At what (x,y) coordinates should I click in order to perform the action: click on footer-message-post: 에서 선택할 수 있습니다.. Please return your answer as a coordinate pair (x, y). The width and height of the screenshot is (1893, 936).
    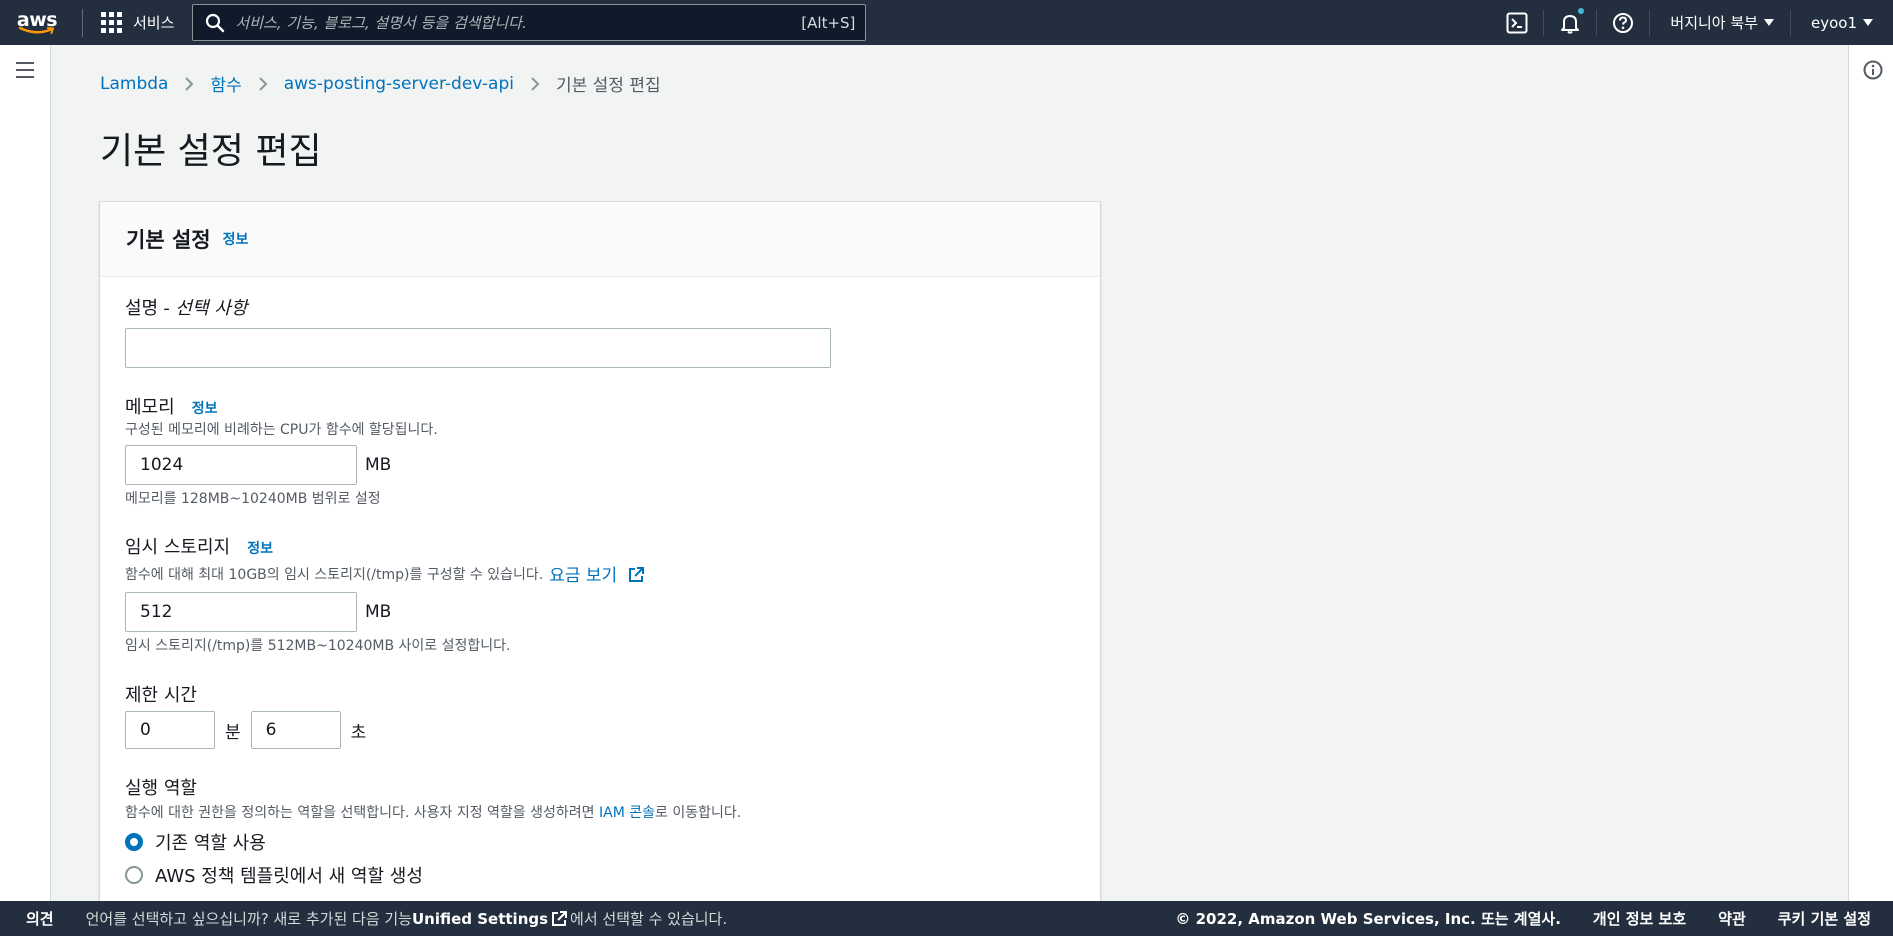
    Looking at the image, I should click on (649, 919).